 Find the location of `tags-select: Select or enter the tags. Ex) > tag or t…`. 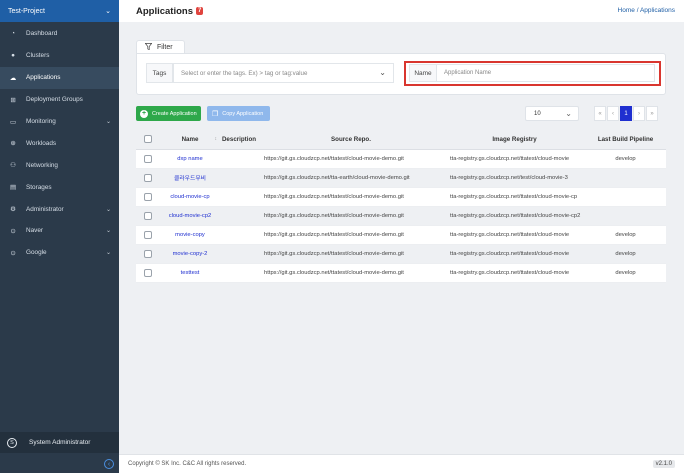

tags-select: Select or enter the tags. Ex) > tag or t… is located at coordinates (283, 73).